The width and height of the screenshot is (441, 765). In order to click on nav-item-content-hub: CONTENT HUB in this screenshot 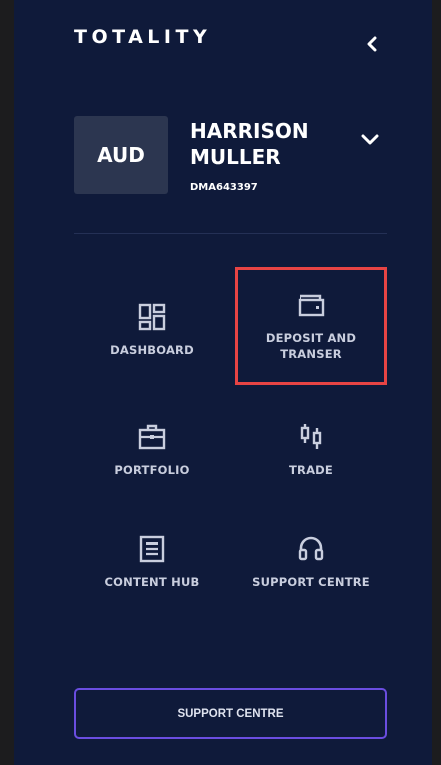, I will do `click(152, 594)`.